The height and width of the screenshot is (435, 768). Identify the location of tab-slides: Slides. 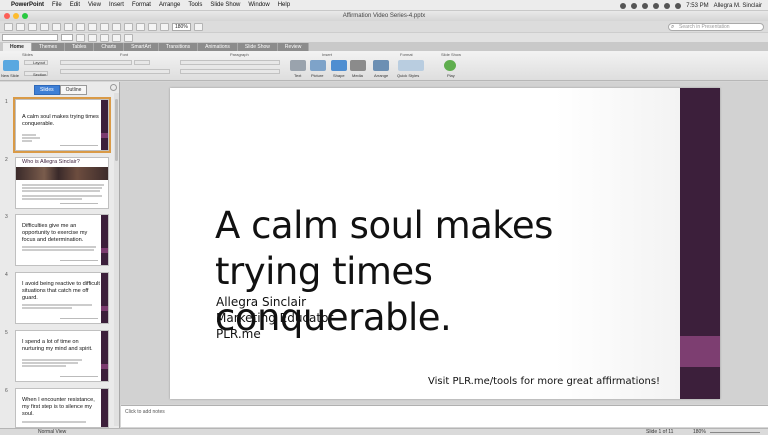
(47, 90).